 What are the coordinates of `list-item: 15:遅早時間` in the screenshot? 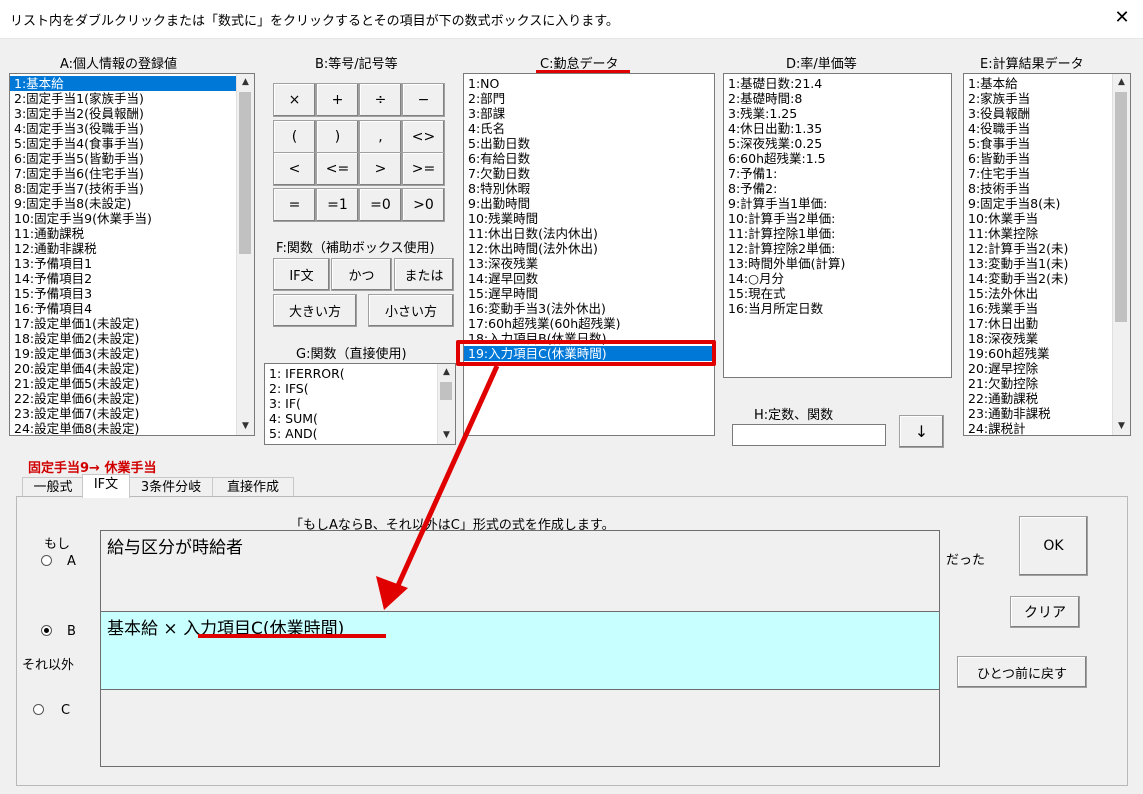 It's located at (589, 293).